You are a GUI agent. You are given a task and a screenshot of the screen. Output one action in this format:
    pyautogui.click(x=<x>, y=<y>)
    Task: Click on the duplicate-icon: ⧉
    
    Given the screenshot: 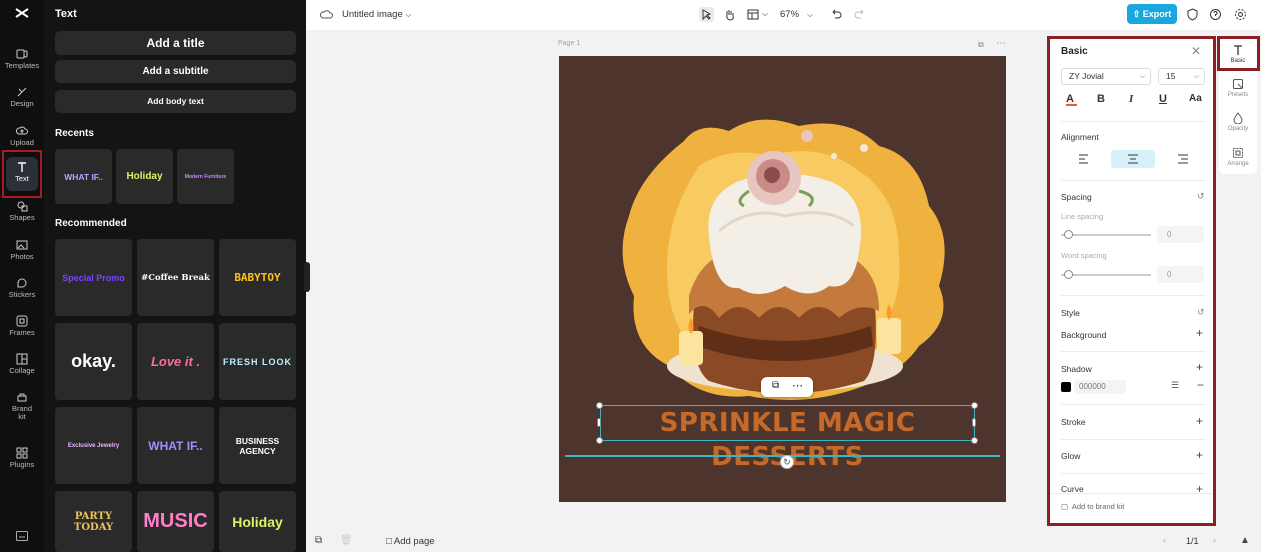 What is the action you would take?
    pyautogui.click(x=775, y=385)
    